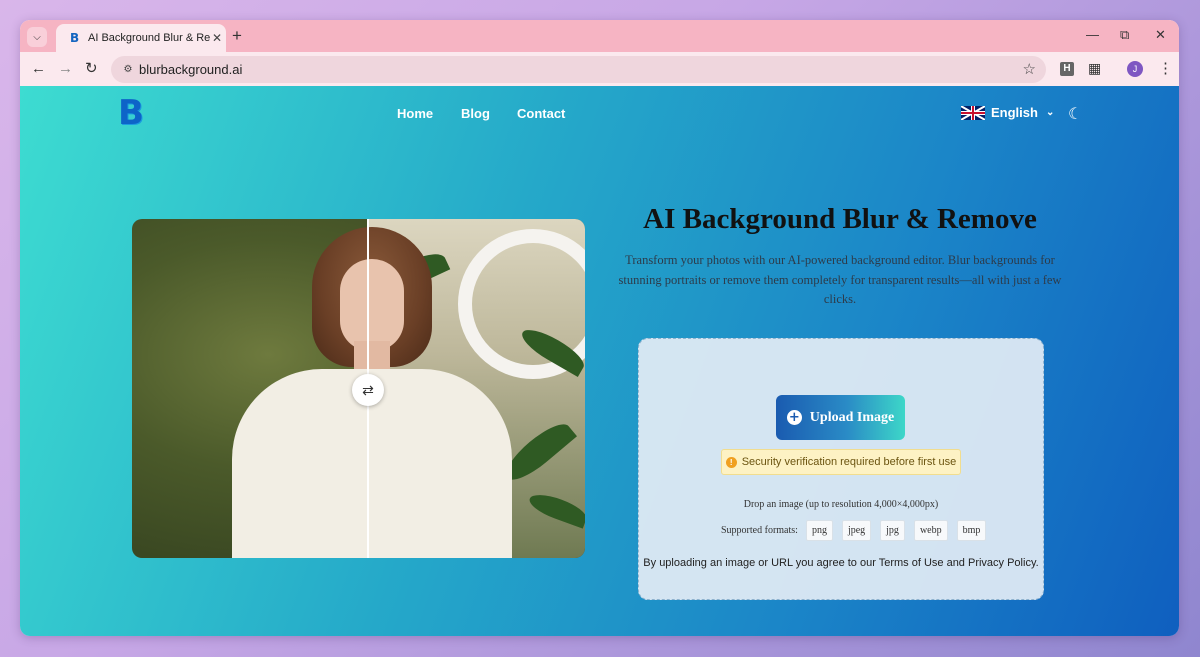  What do you see at coordinates (971, 530) in the screenshot?
I see `format-badge: bmp` at bounding box center [971, 530].